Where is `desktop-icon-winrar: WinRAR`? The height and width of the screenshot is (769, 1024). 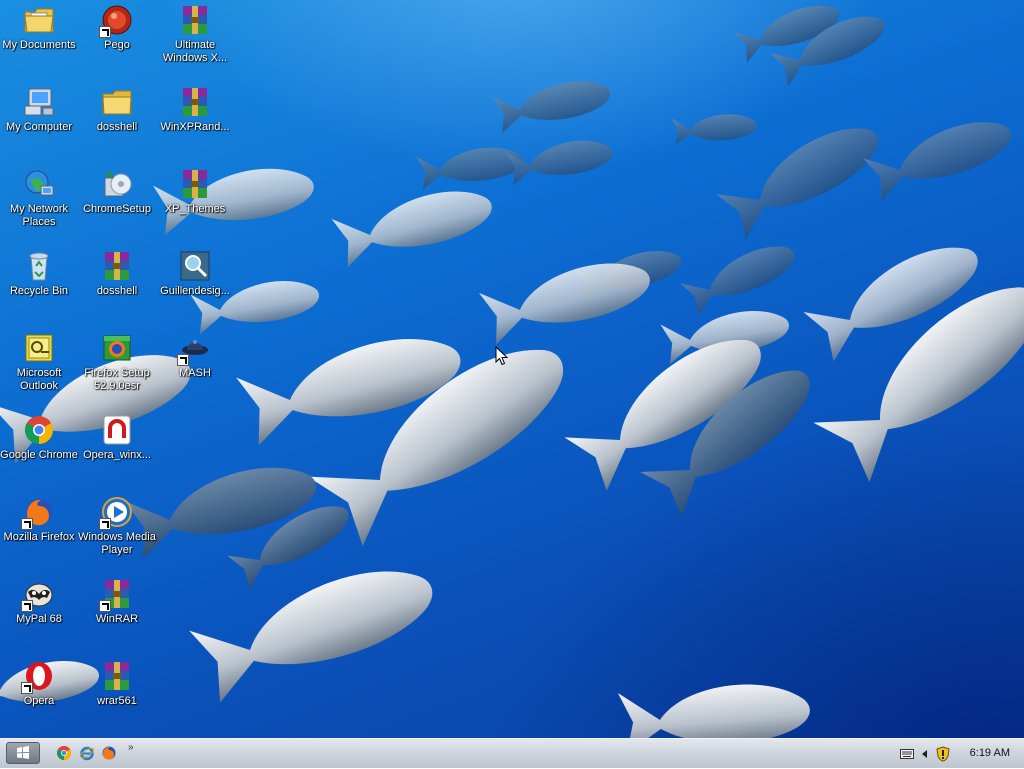
desktop-icon-winrar: WinRAR is located at coordinates (117, 601).